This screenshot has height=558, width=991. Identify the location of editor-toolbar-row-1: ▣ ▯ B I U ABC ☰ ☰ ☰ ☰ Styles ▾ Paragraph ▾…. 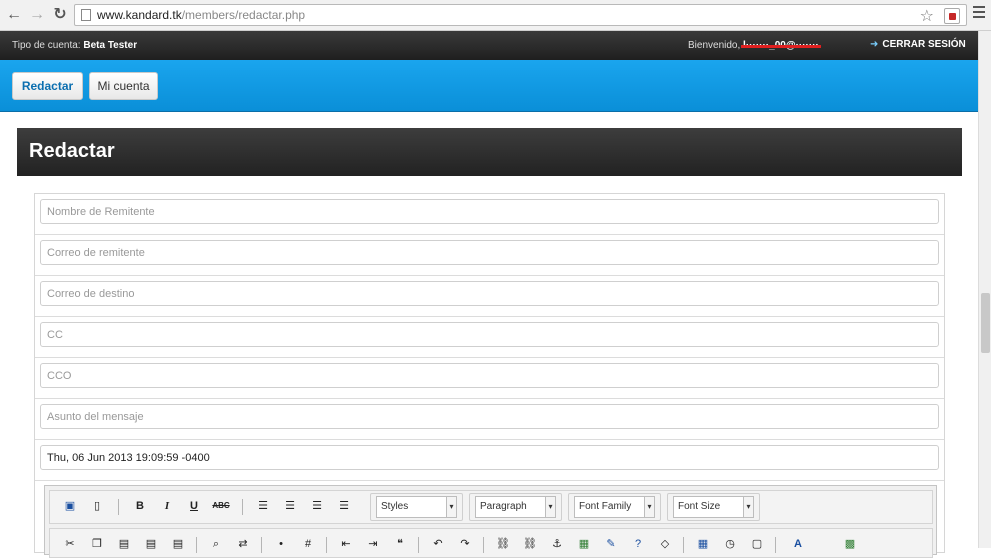
(491, 507).